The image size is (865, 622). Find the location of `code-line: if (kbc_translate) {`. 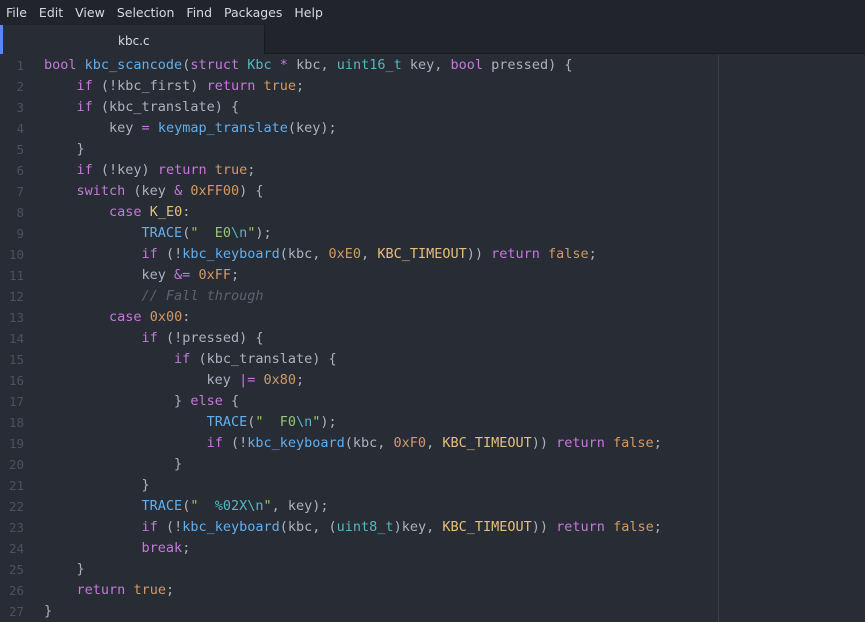

code-line: if (kbc_translate) { is located at coordinates (190, 359).